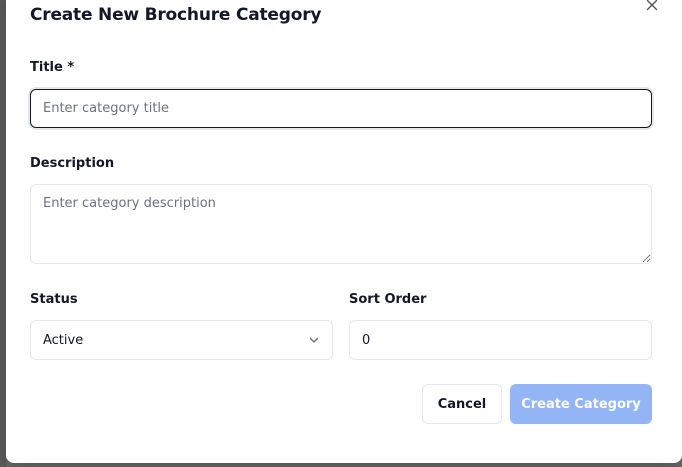  What do you see at coordinates (63, 340) in the screenshot?
I see `status-selected-value: Active` at bounding box center [63, 340].